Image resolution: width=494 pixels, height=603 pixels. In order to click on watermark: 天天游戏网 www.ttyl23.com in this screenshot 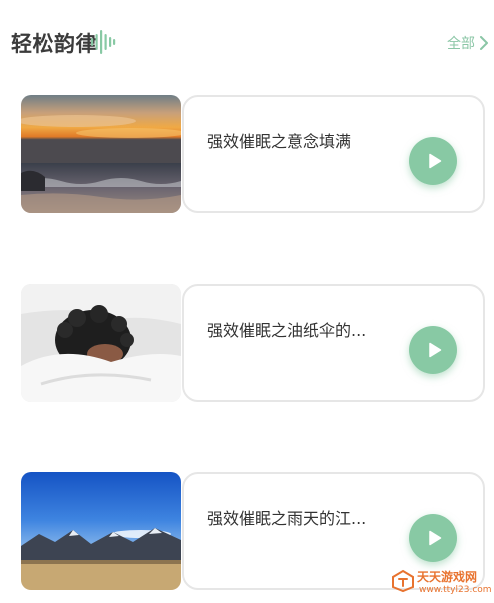, I will do `click(441, 582)`.